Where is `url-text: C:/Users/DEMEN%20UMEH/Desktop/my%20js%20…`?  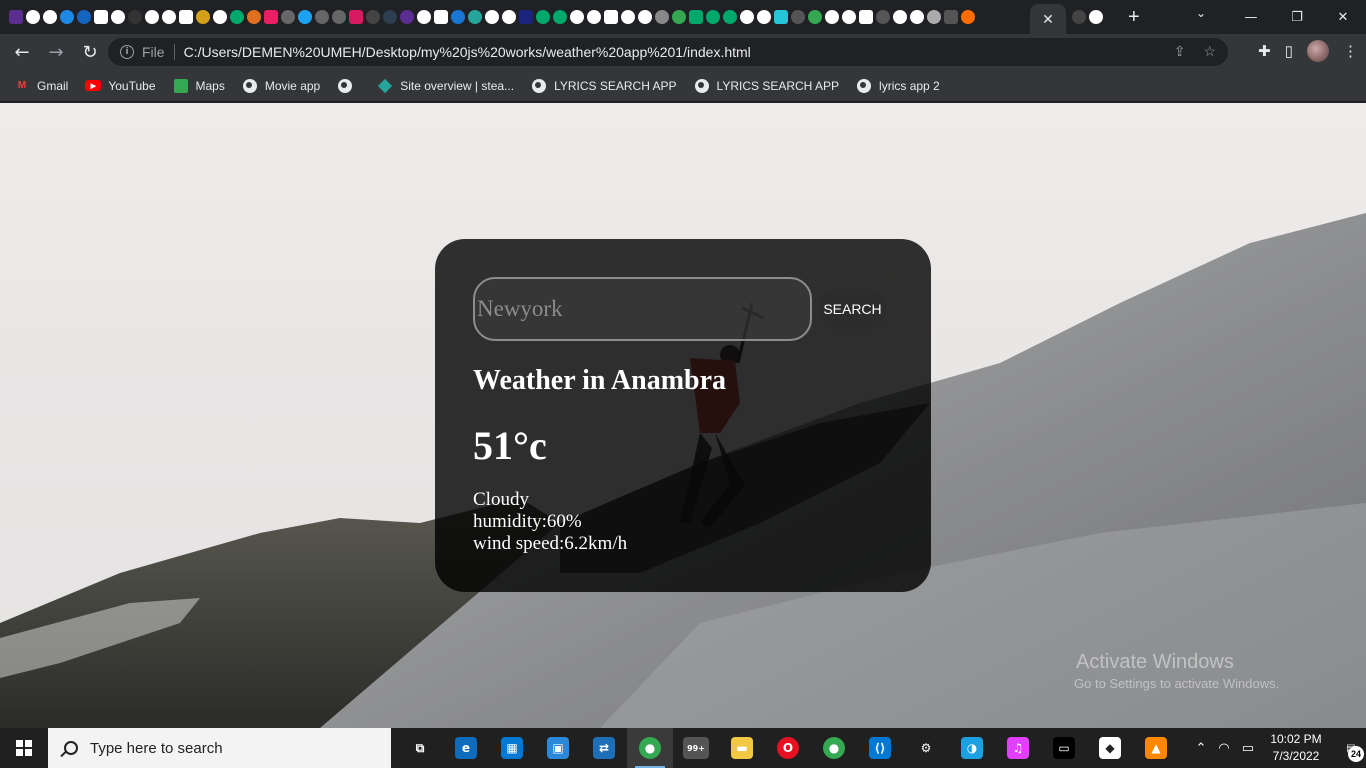
url-text: C:/Users/DEMEN%20UMEH/Desktop/my%20js%20… is located at coordinates (467, 52).